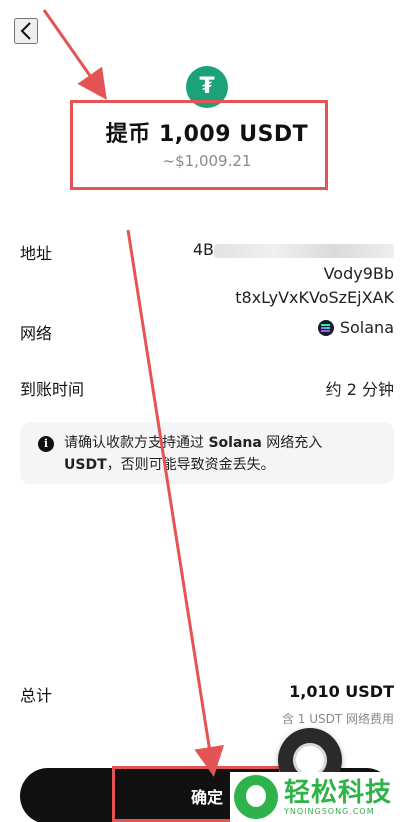 The height and width of the screenshot is (822, 414). I want to click on watermark: 轻松科技 YNQINGSONG.COM, so click(322, 797).